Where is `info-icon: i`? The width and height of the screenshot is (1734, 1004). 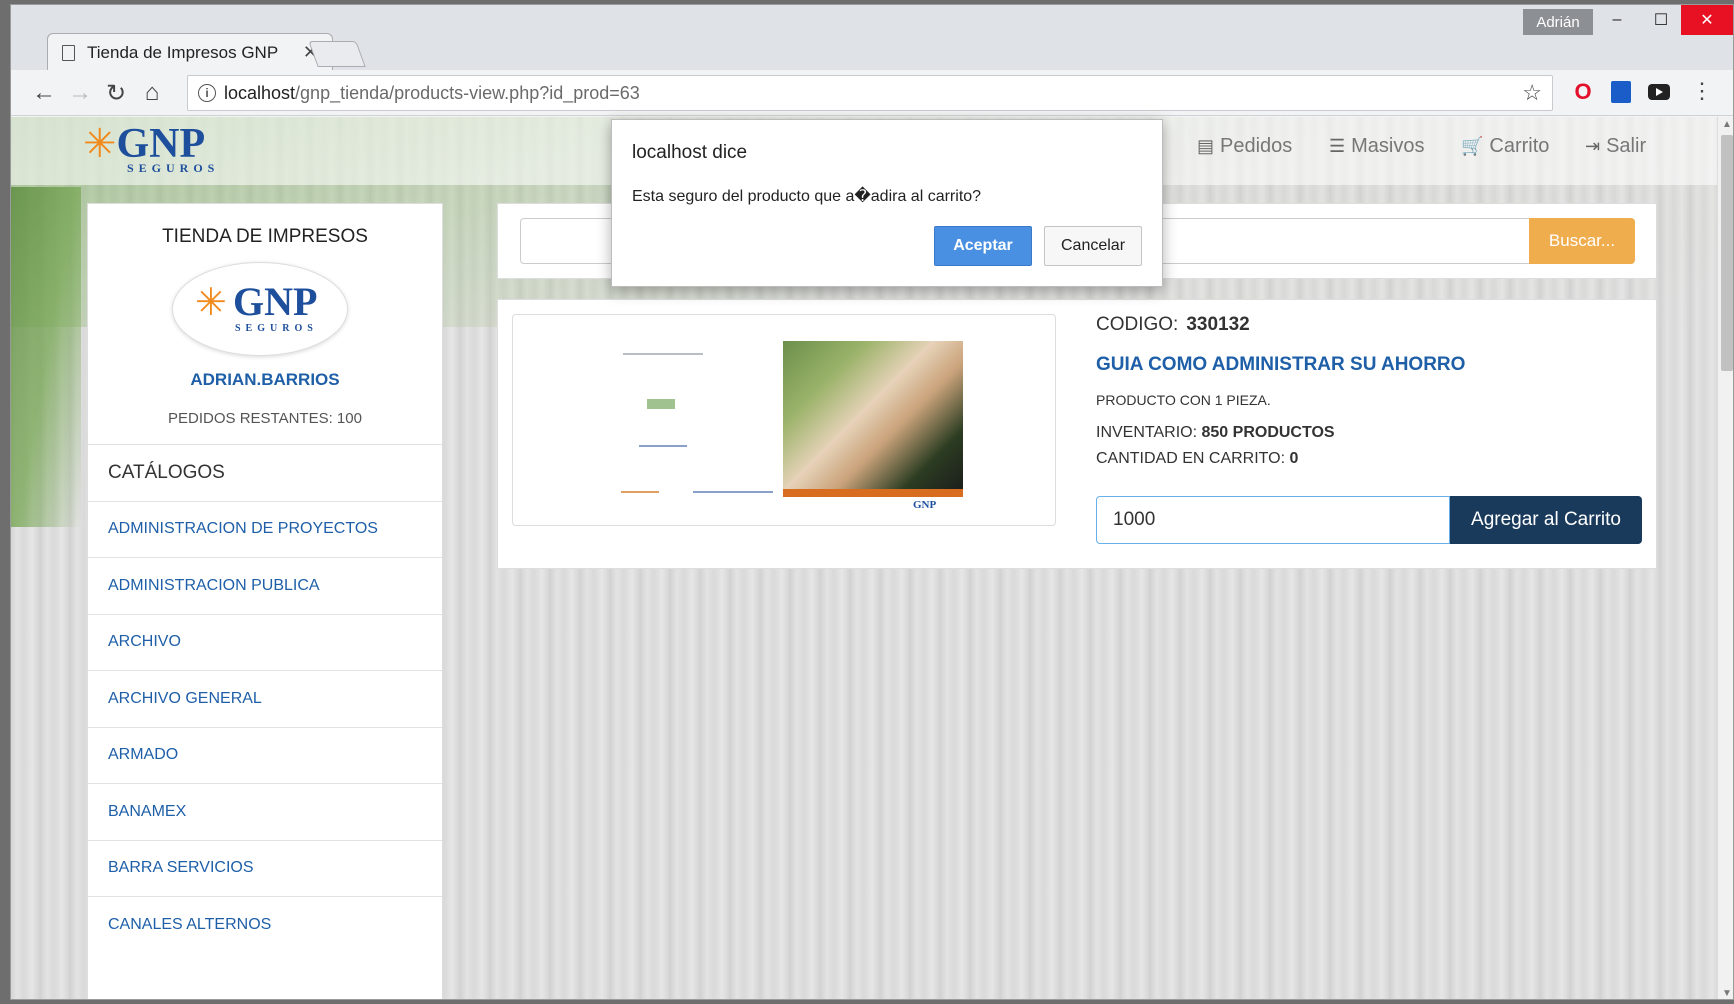
info-icon: i is located at coordinates (207, 93).